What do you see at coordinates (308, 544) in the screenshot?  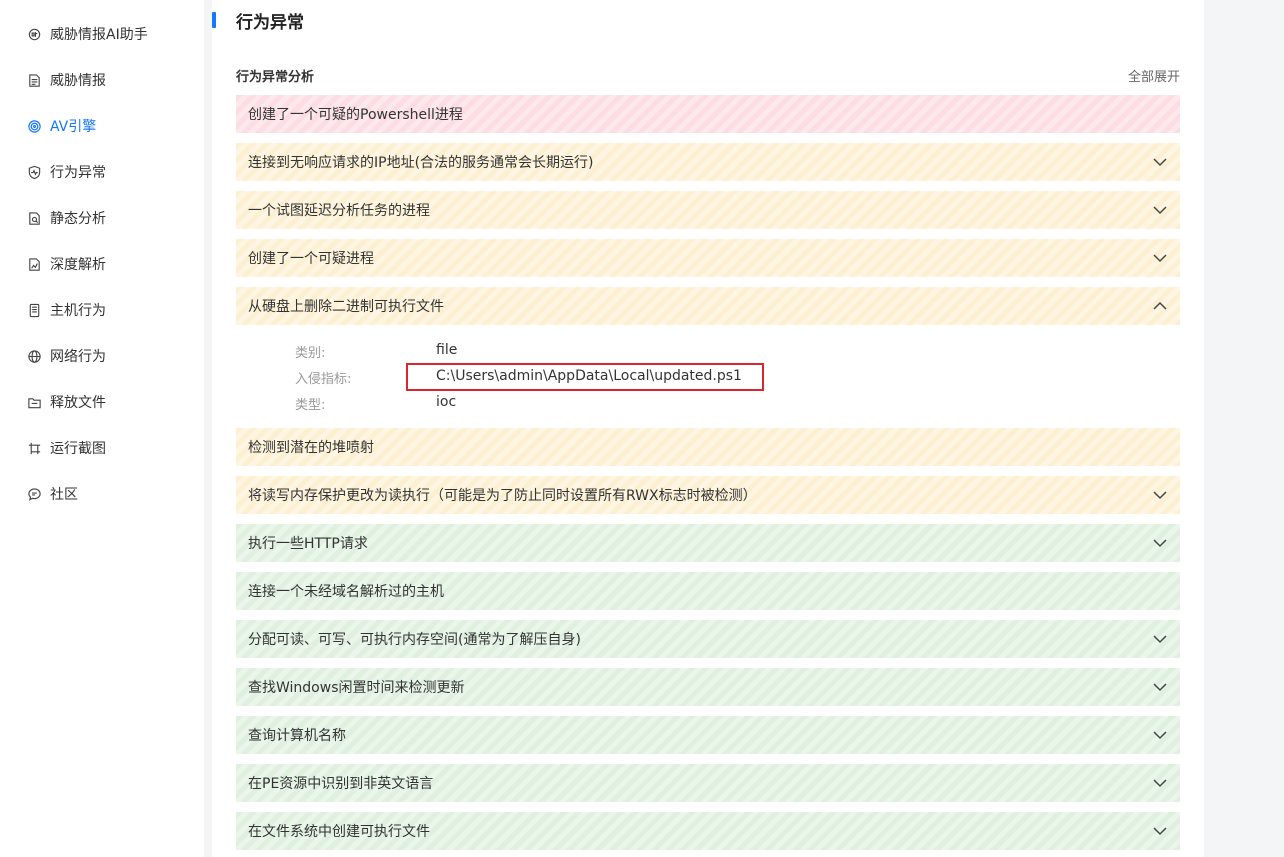 I see `row-label: 执行一些HTTP请求` at bounding box center [308, 544].